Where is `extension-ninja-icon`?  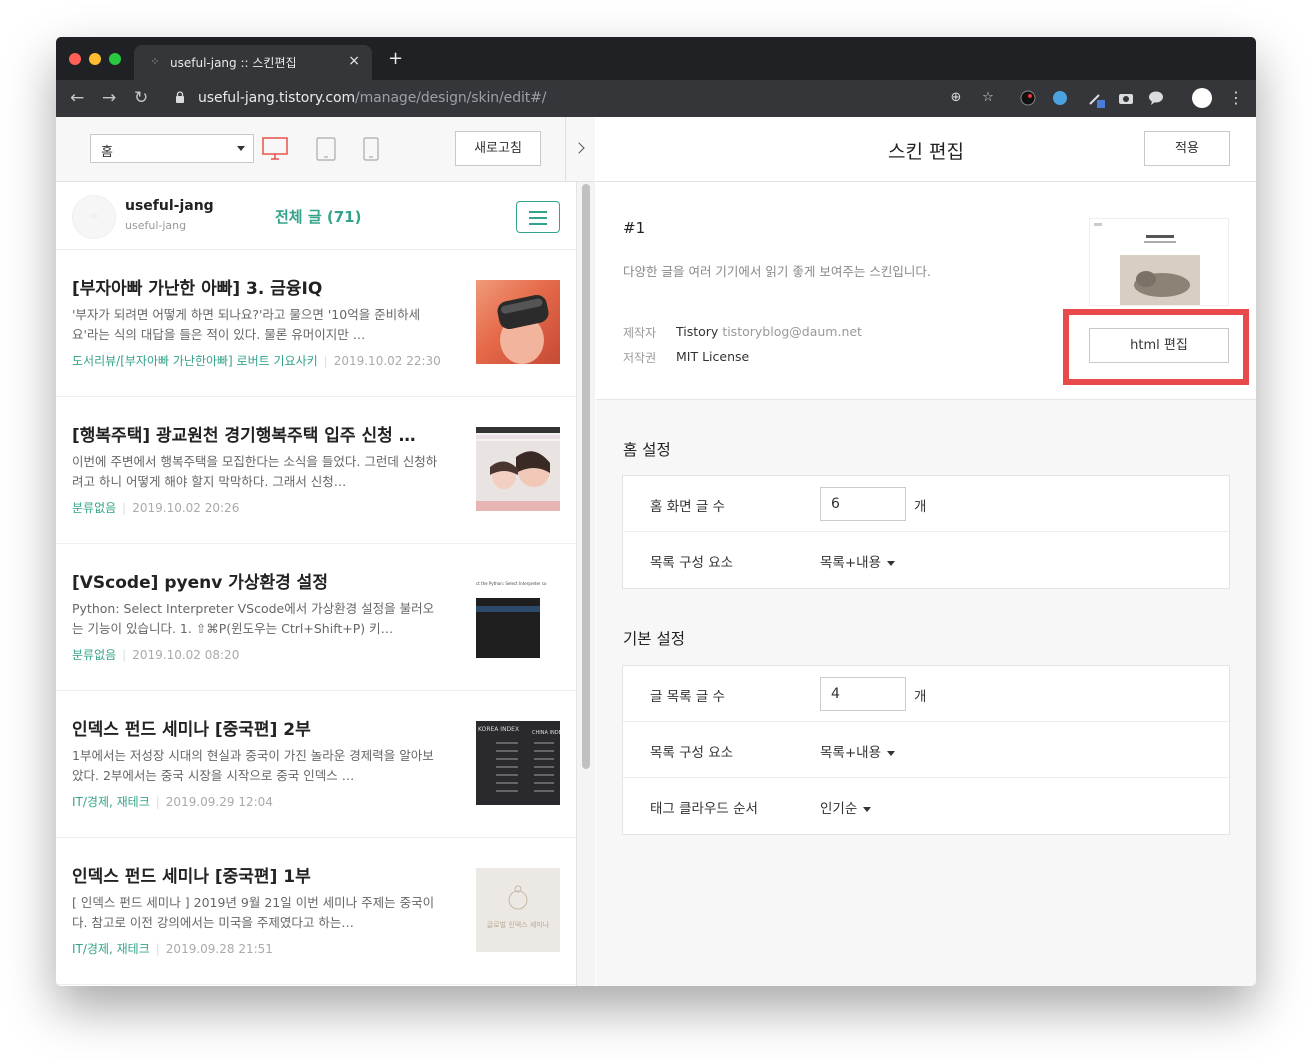
extension-ninja-icon is located at coordinates (1028, 98).